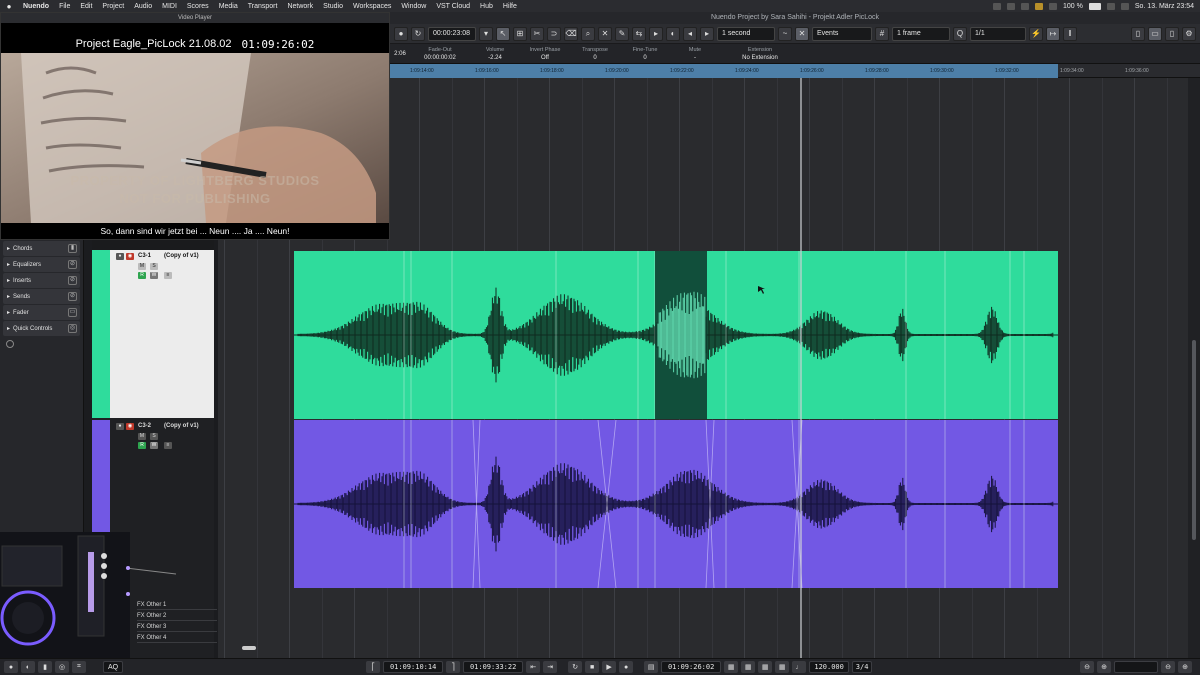 Image resolution: width=1200 pixels, height=675 pixels. Describe the element at coordinates (452, 33) in the screenshot. I see `timecode-display: 00:00:23:08` at that location.